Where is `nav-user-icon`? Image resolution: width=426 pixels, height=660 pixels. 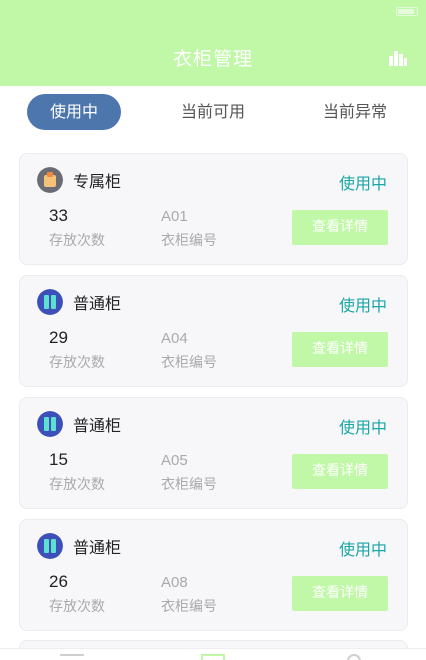
nav-user-icon is located at coordinates (354, 657).